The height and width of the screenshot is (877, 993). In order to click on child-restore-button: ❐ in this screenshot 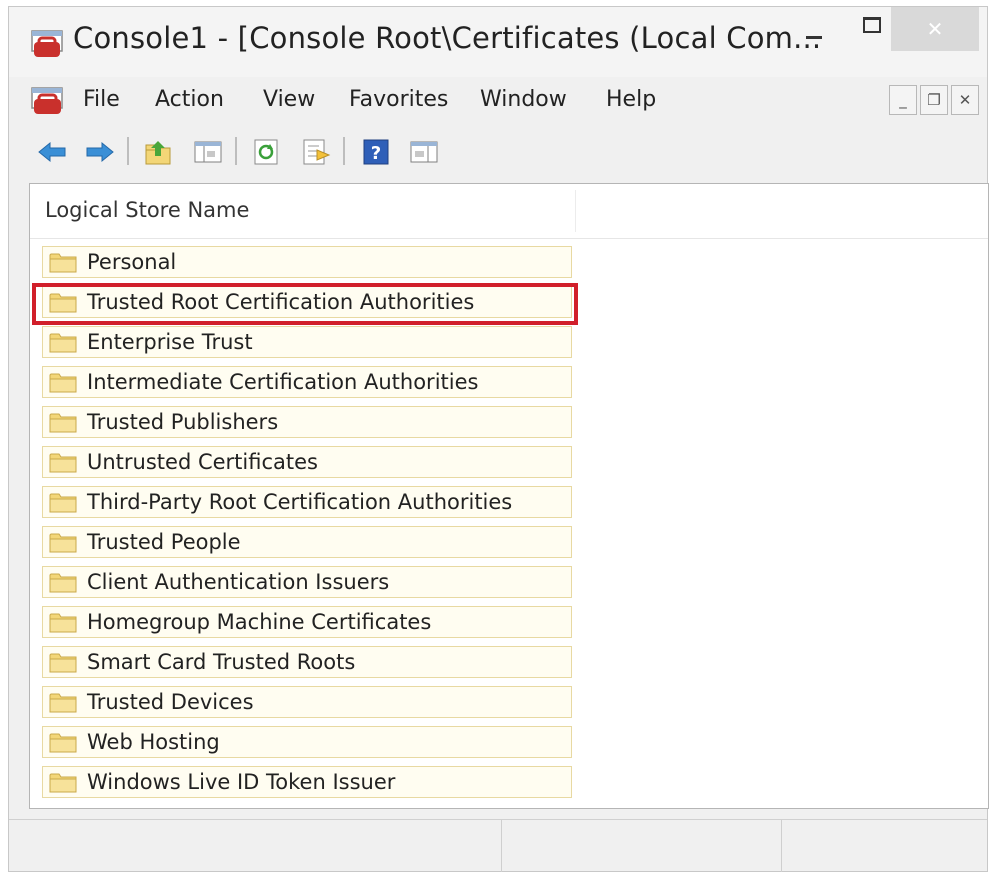, I will do `click(934, 100)`.